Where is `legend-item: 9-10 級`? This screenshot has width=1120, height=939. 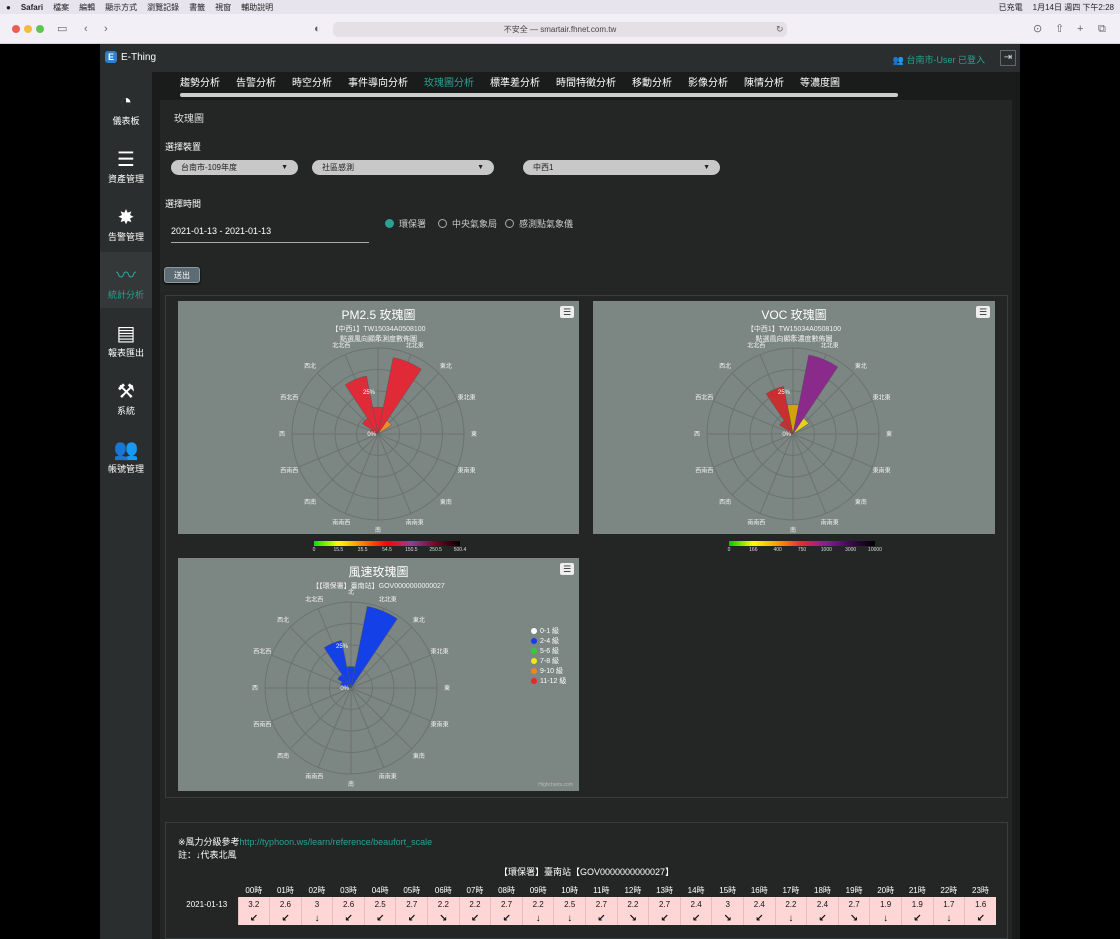 legend-item: 9-10 級 is located at coordinates (548, 671).